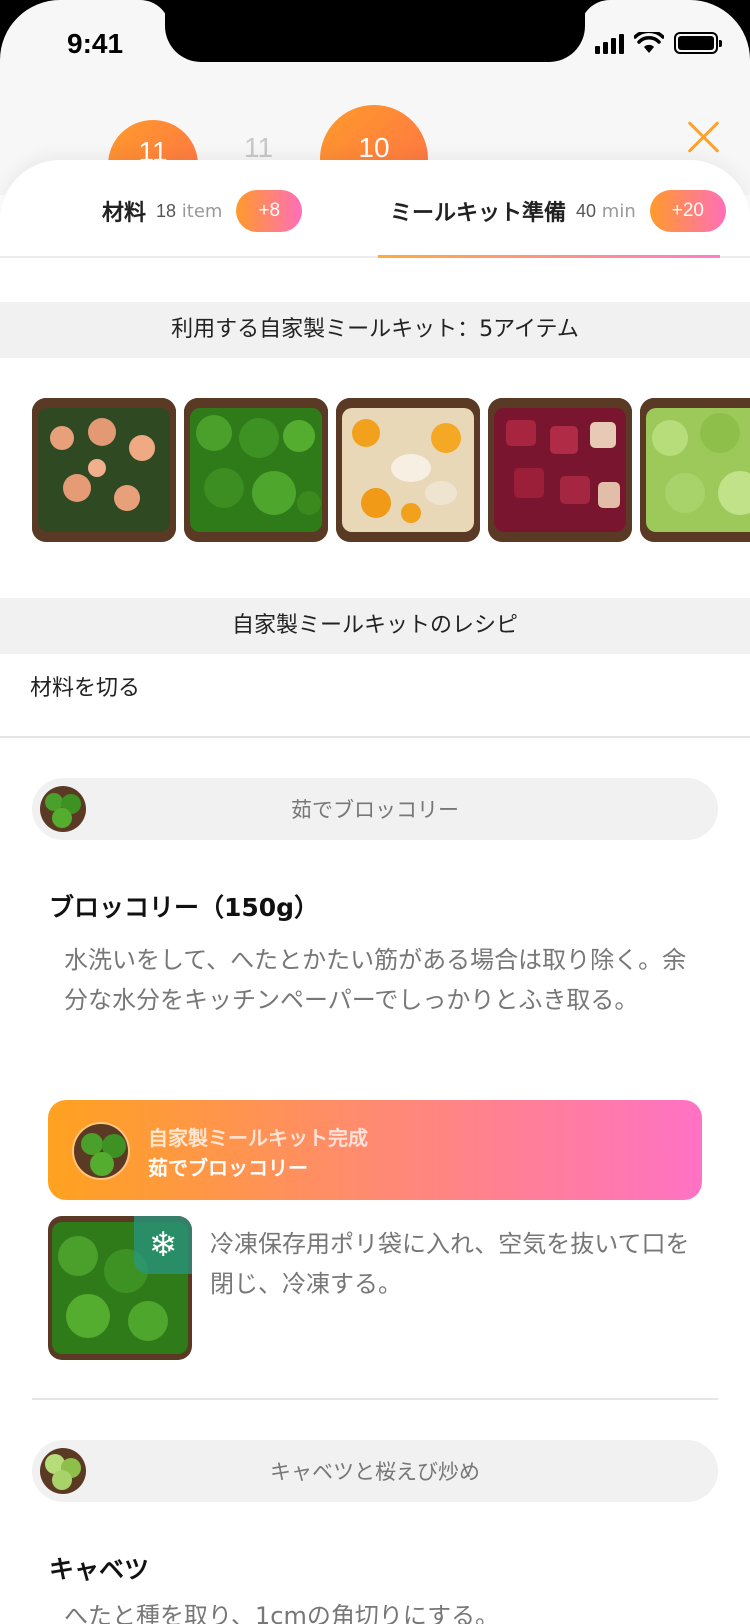 The width and height of the screenshot is (750, 1624). I want to click on tab-bar: 材料 18 item +8 ミールキット準備 40 min +20, so click(375, 209).